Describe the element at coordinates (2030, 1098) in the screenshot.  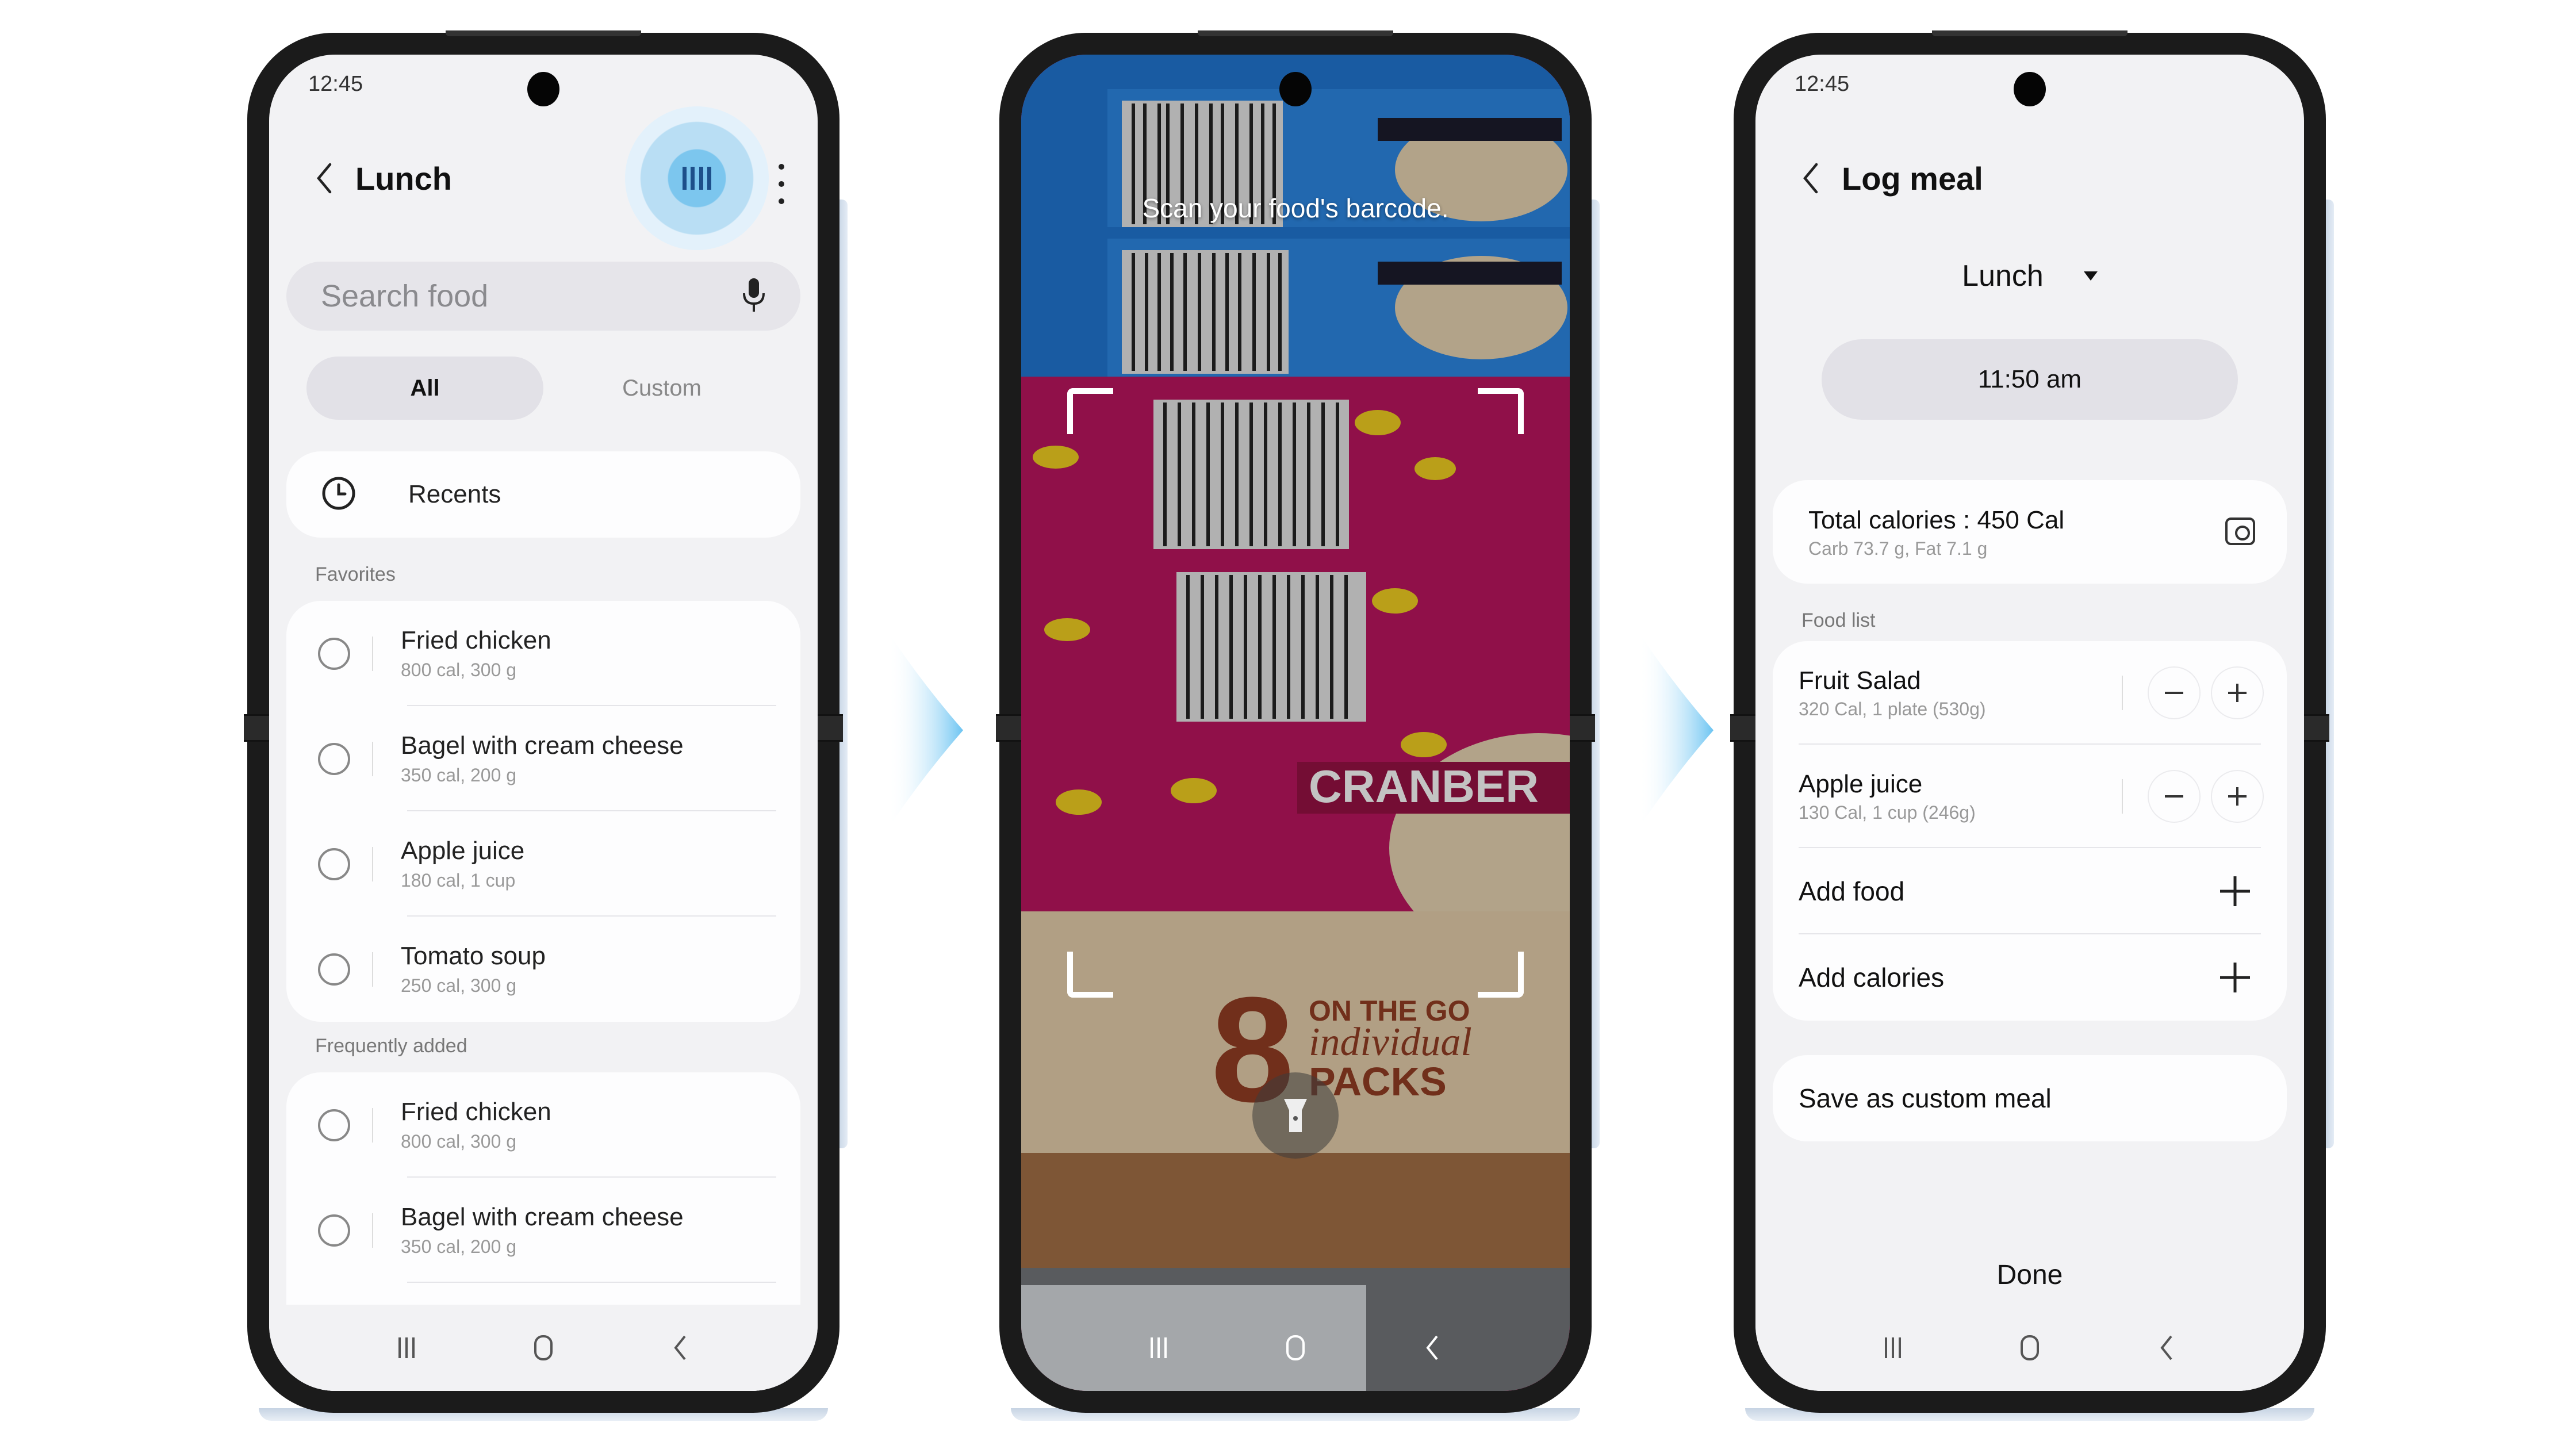
I see `save-custom-meal-button: Save as custom meal` at that location.